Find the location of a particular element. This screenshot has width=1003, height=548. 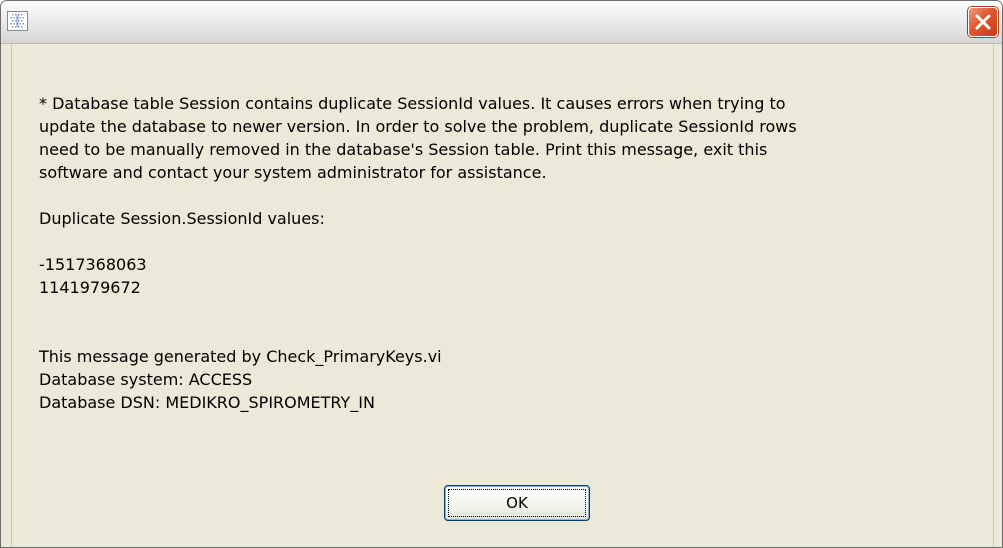

ok-button-label: OK is located at coordinates (517, 503).